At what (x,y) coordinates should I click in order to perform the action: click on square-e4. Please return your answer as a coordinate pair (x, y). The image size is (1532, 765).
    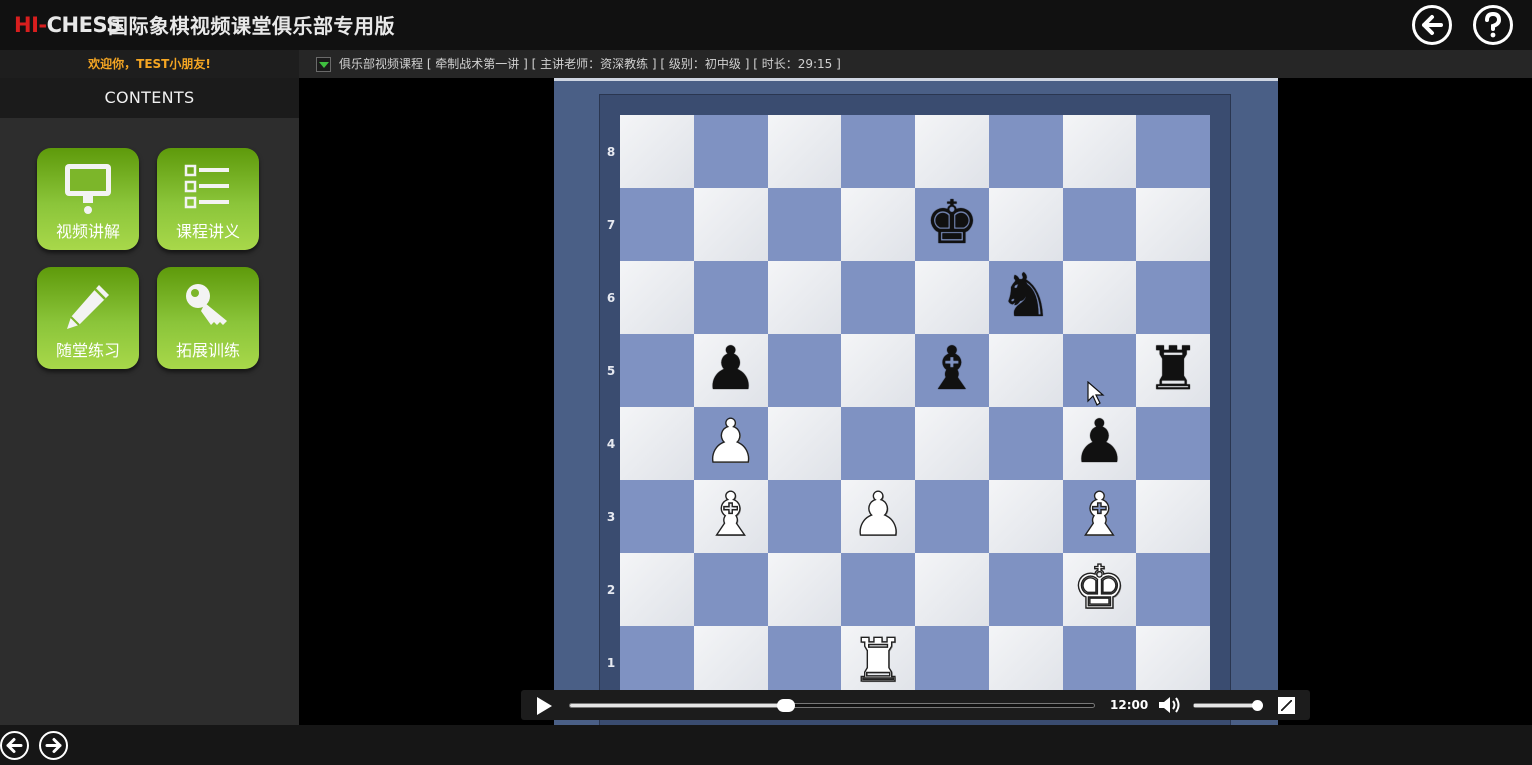
    Looking at the image, I should click on (952, 443).